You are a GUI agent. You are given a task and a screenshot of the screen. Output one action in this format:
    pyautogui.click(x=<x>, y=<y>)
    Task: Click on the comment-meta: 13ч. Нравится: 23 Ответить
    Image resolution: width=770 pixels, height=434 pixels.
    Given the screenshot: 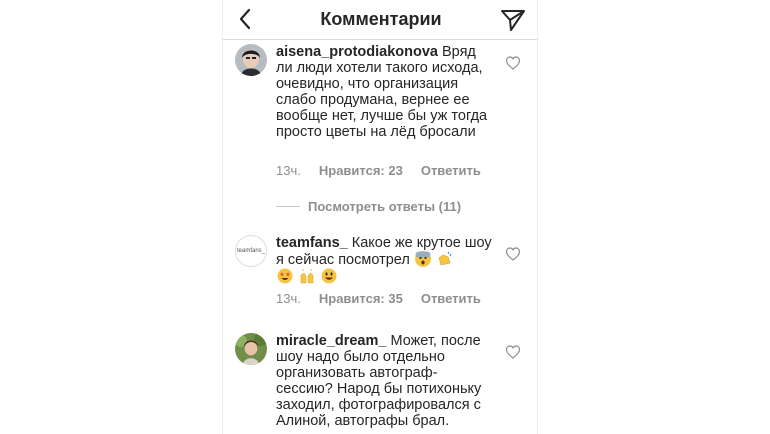 What is the action you would take?
    pyautogui.click(x=378, y=170)
    